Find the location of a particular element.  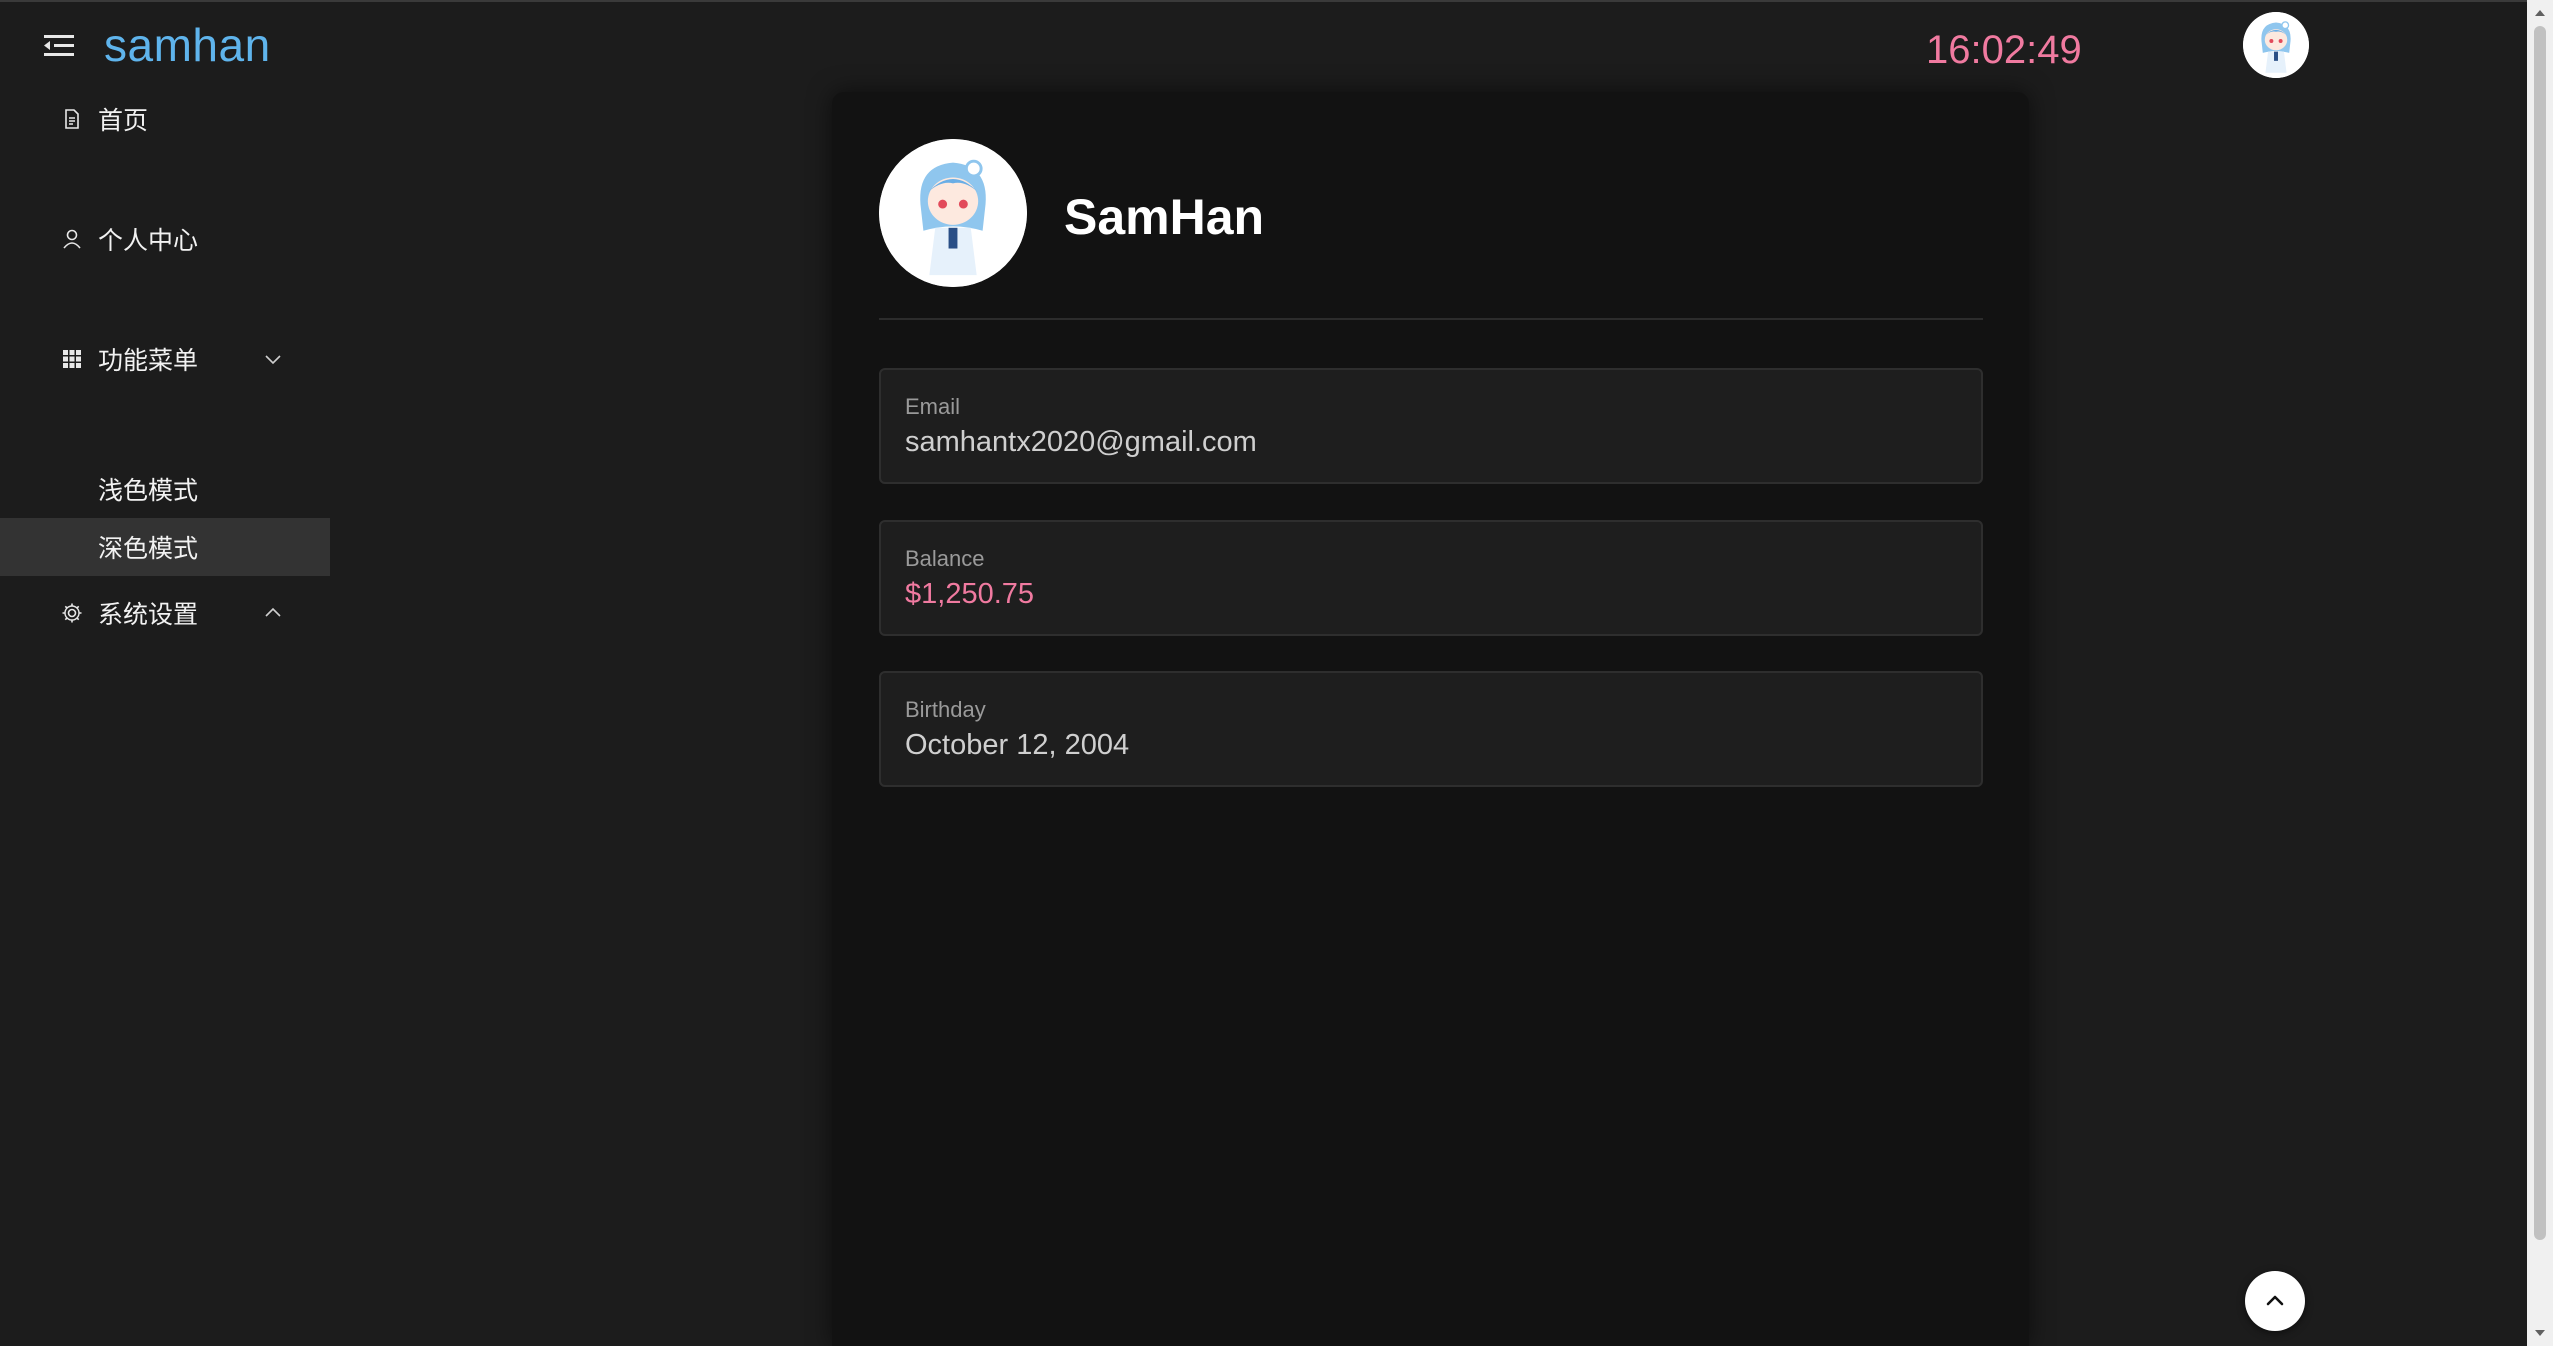

scroll-to-top-button is located at coordinates (2275, 1301).